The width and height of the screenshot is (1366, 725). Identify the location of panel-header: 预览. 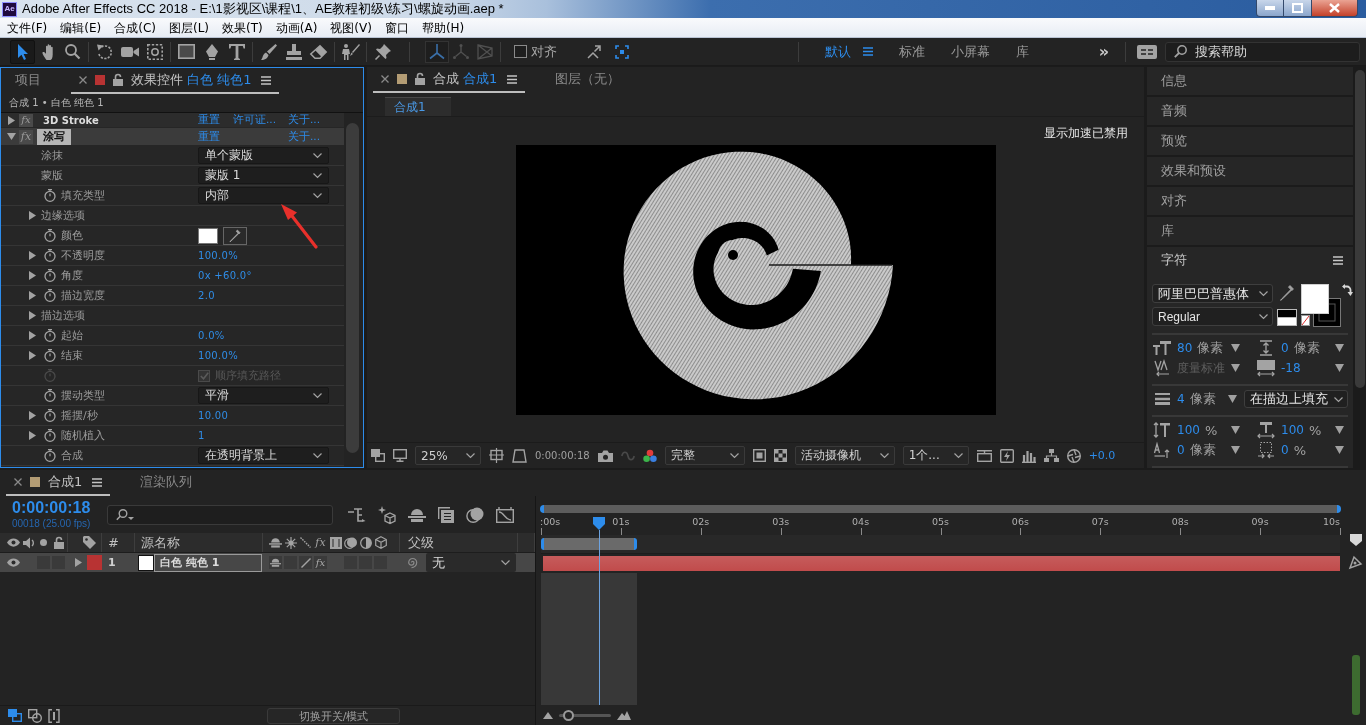
(1250, 141).